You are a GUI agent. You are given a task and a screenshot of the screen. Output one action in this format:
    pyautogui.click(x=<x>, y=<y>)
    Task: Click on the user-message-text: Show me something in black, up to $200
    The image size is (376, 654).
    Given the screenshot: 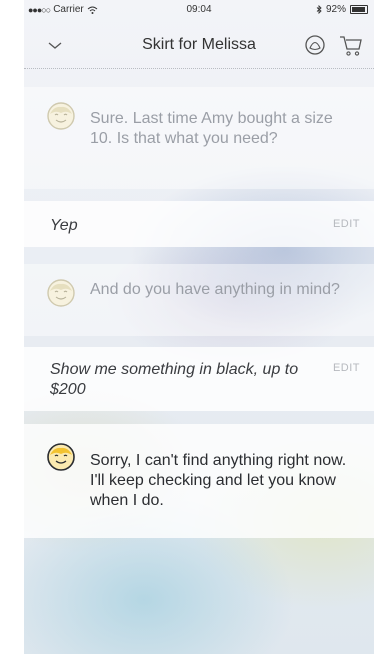 What is the action you would take?
    pyautogui.click(x=174, y=379)
    